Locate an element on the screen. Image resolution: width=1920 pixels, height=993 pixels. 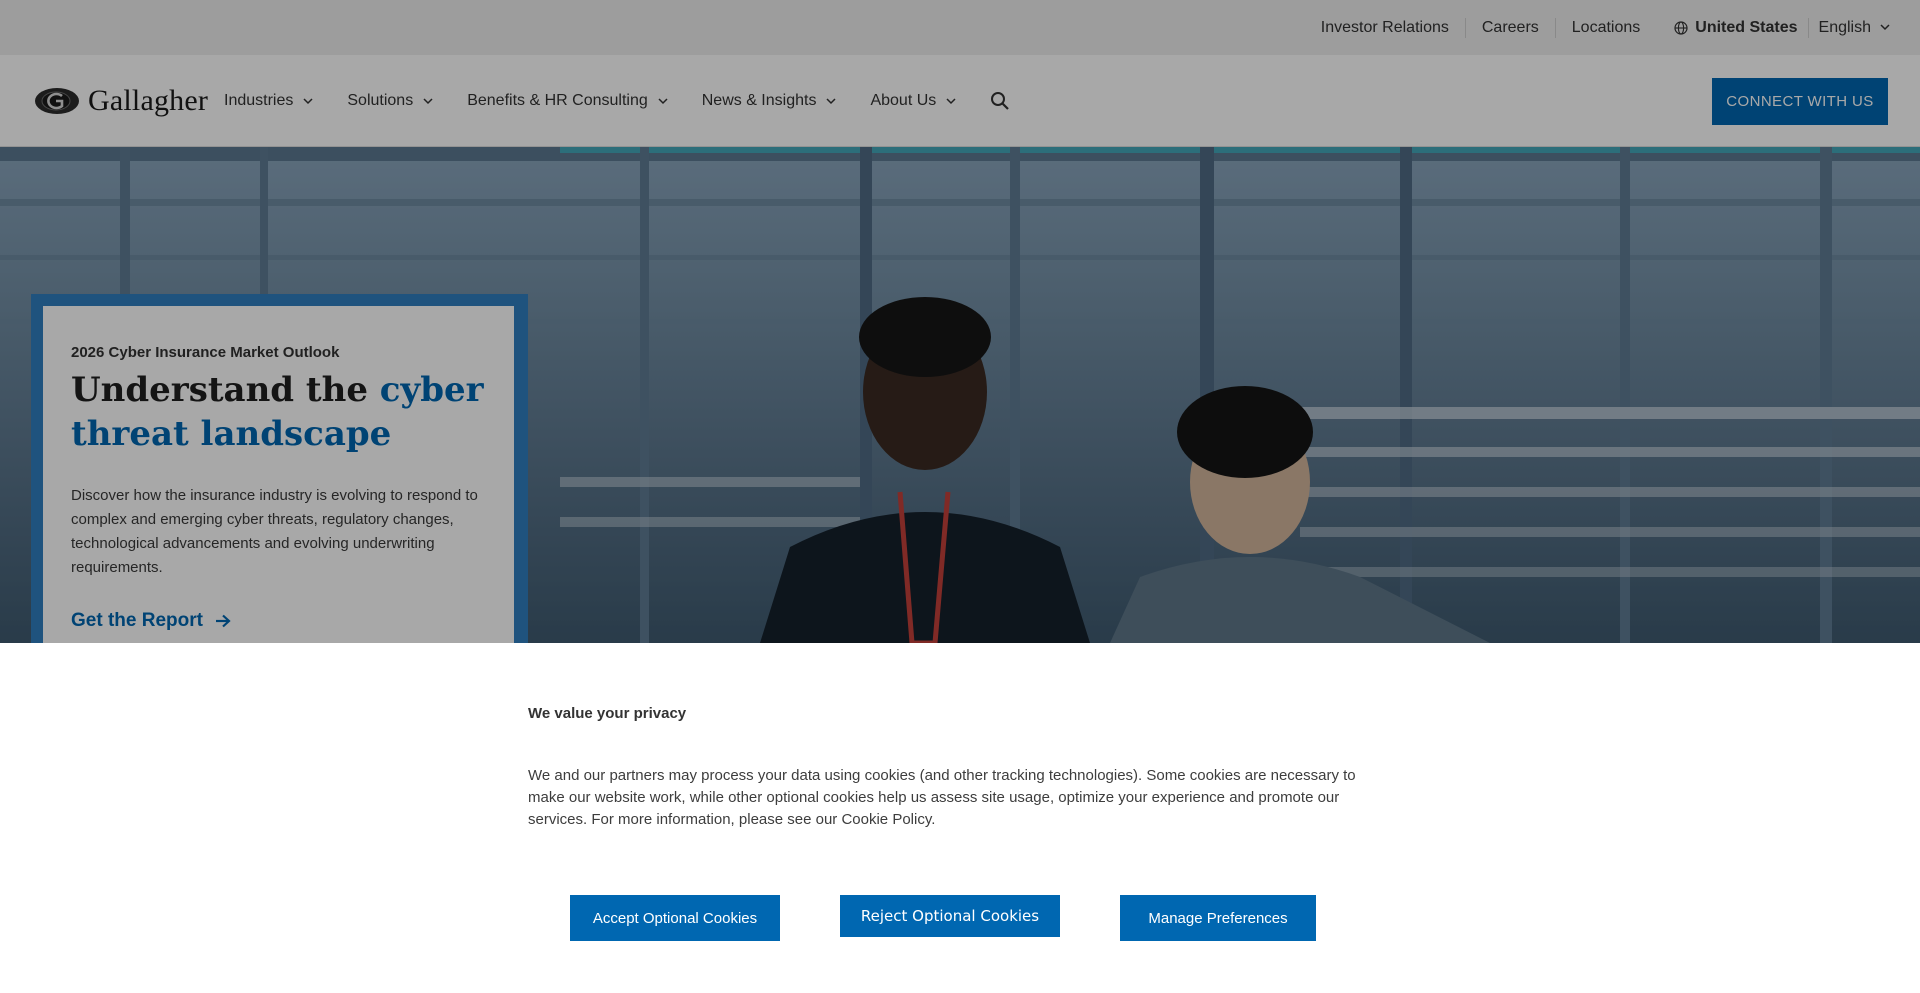
country-selector: United States is located at coordinates (1731, 28).